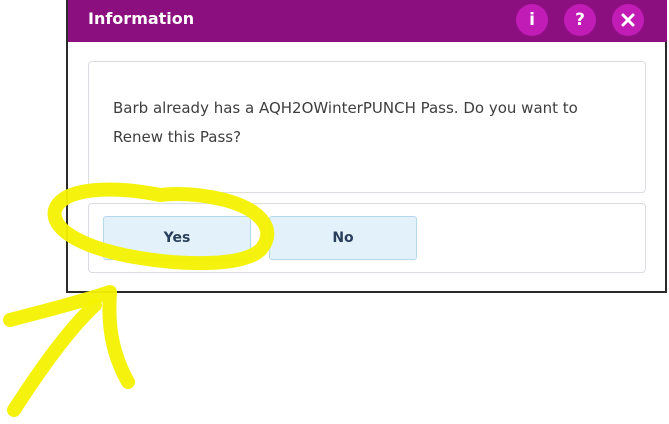 This screenshot has width=669, height=424. I want to click on info-icon: i, so click(532, 20).